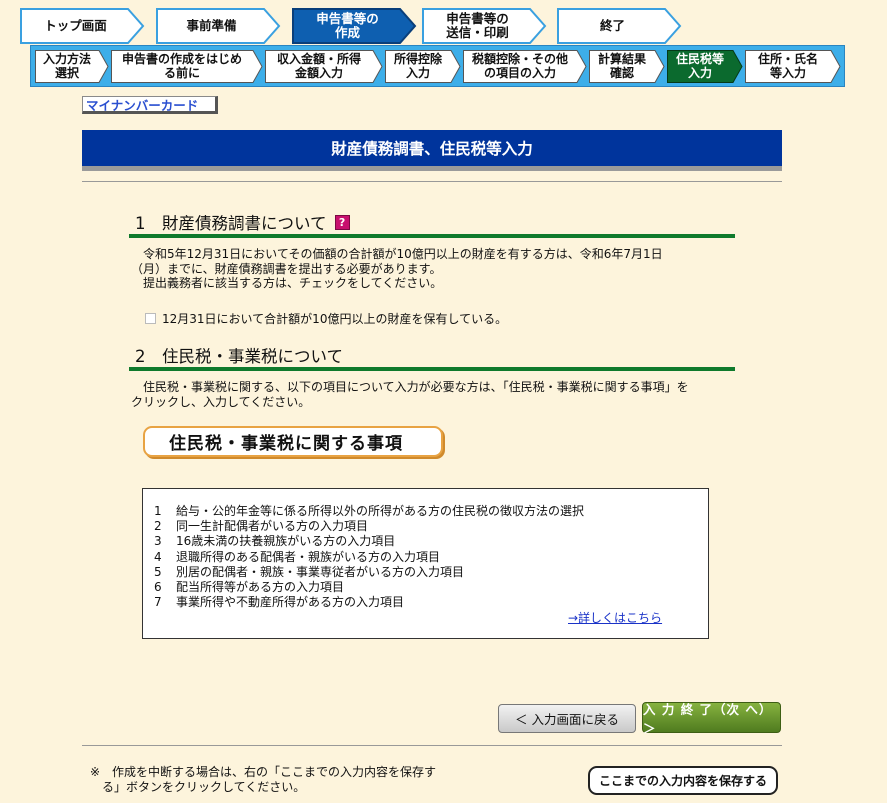 The width and height of the screenshot is (887, 803). I want to click on title-underline, so click(432, 168).